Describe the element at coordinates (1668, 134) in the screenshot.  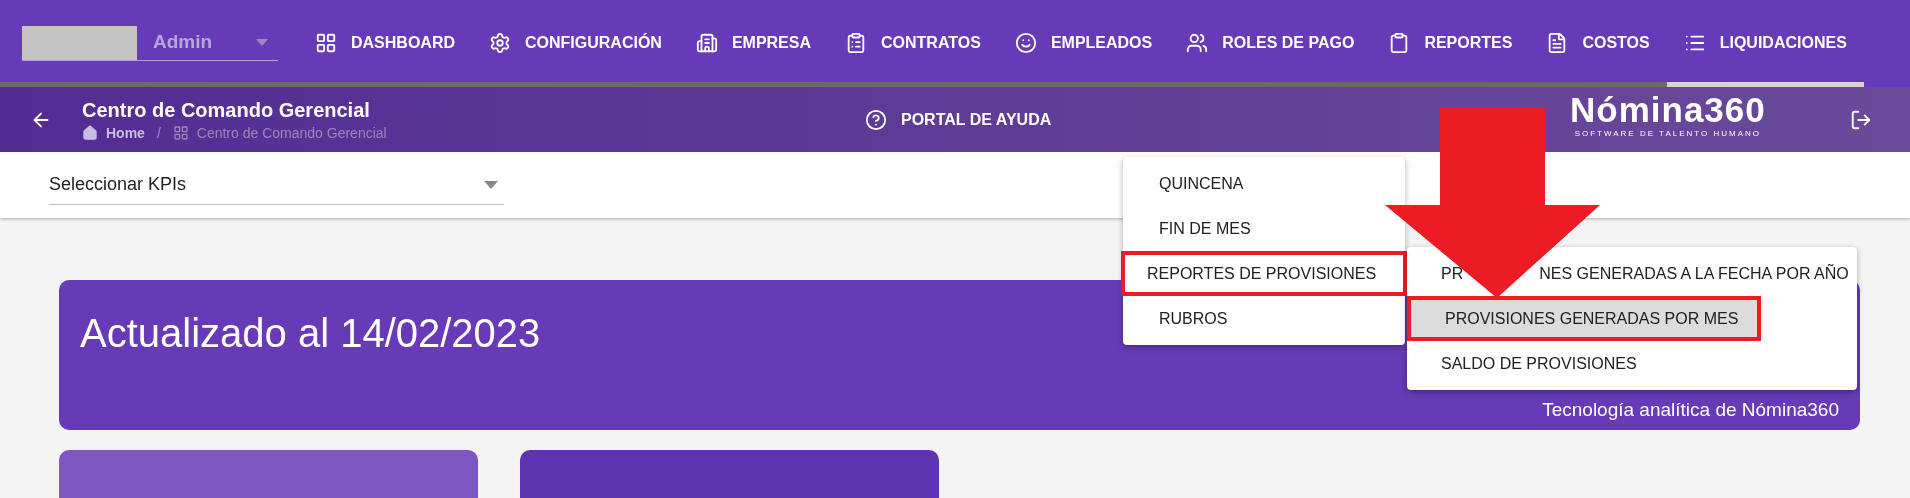
I see `logo-tagline: SOFTWARE DE TALENTO HUMANO` at that location.